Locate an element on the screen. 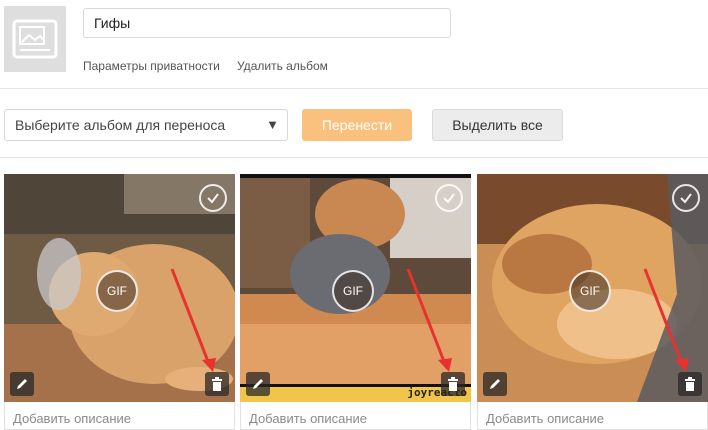  image-placeholder-icon is located at coordinates (35, 39).